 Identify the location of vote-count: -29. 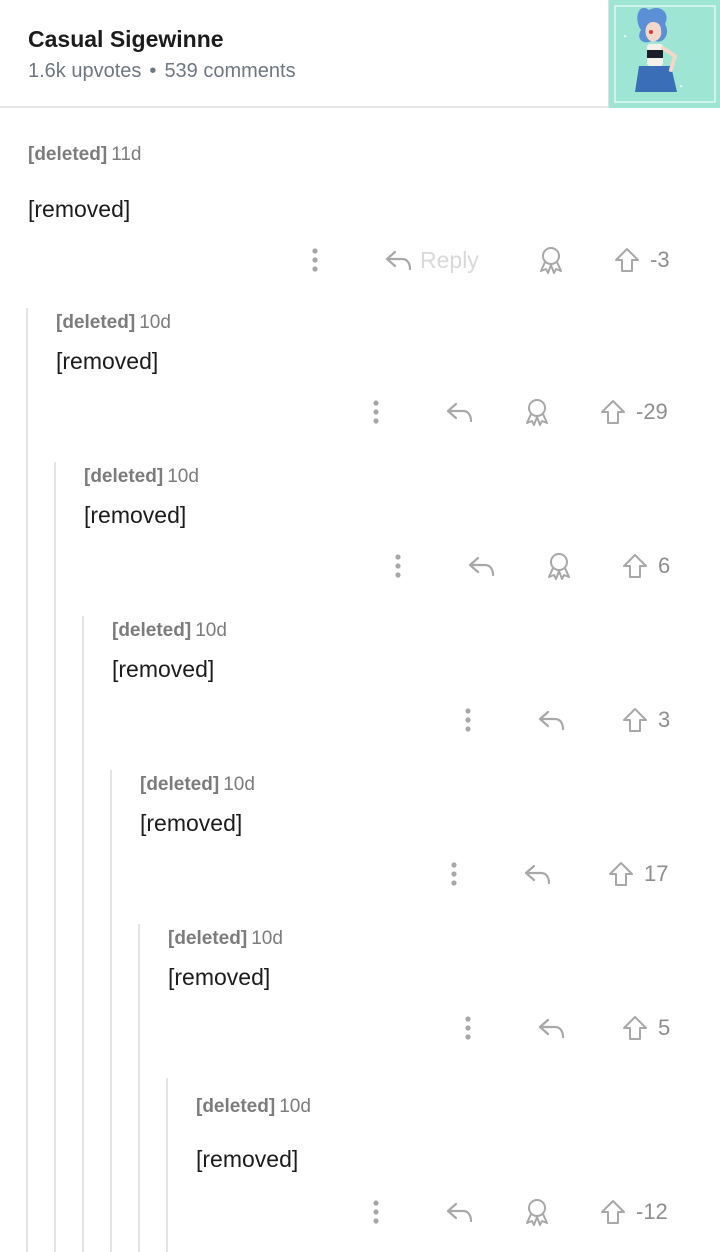
(652, 411).